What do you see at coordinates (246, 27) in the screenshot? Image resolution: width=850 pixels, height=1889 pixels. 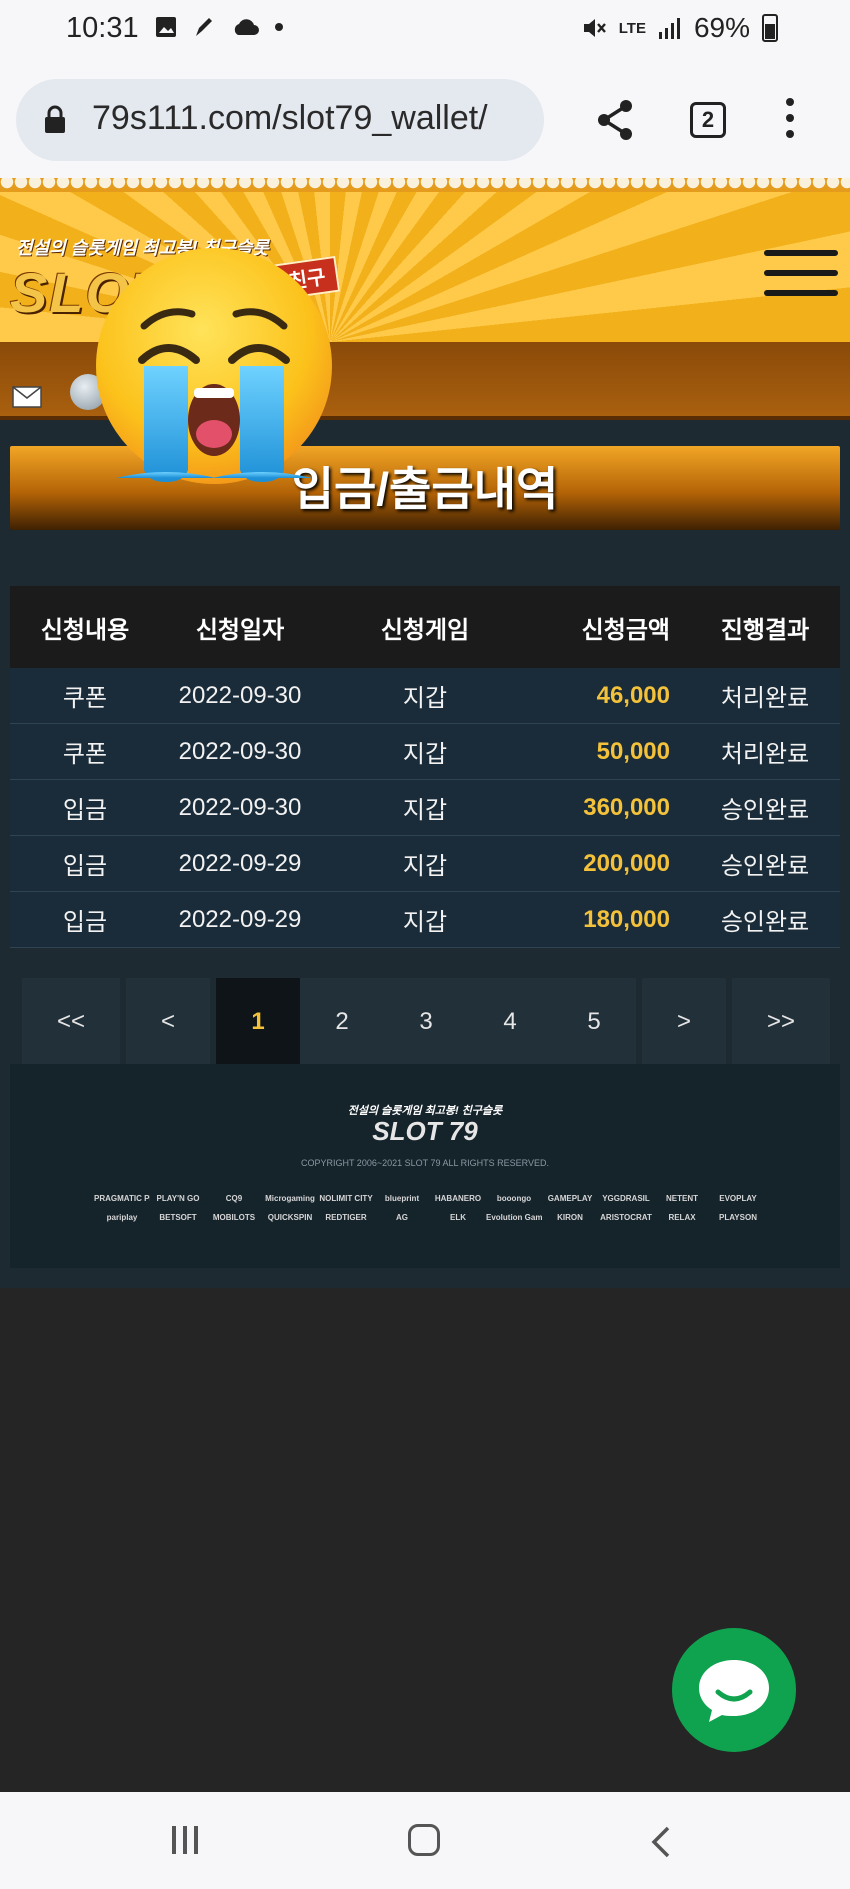 I see `cloud-icon` at bounding box center [246, 27].